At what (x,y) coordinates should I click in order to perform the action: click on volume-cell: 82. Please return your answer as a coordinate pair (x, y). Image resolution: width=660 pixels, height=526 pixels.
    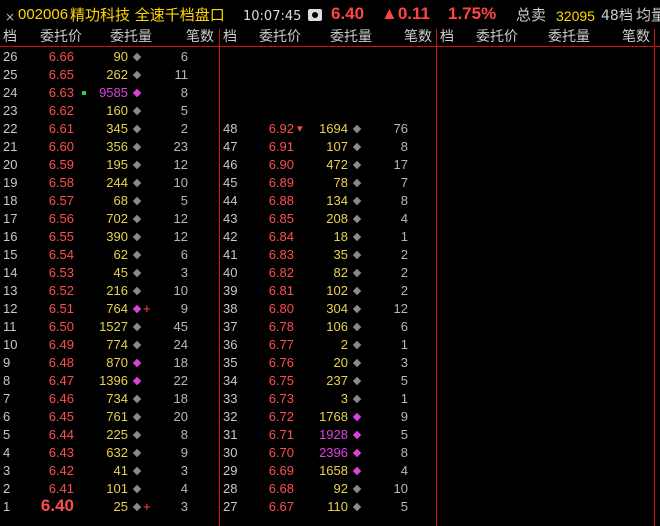
    Looking at the image, I should click on (340, 272).